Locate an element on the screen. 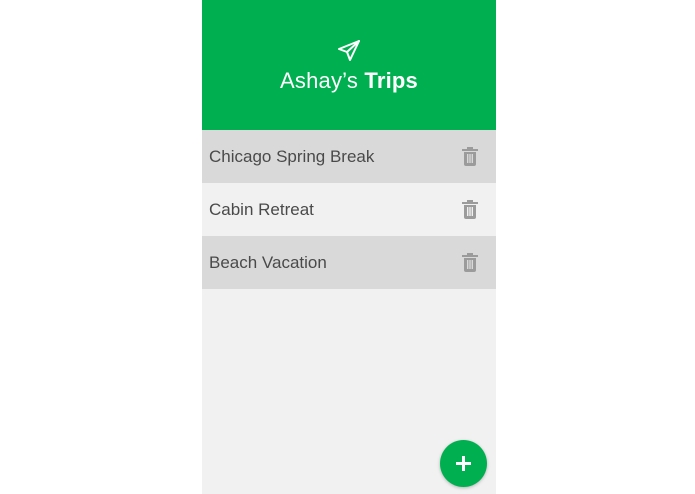 This screenshot has width=695, height=494. list-item: Chicago Spring Break is located at coordinates (349, 156).